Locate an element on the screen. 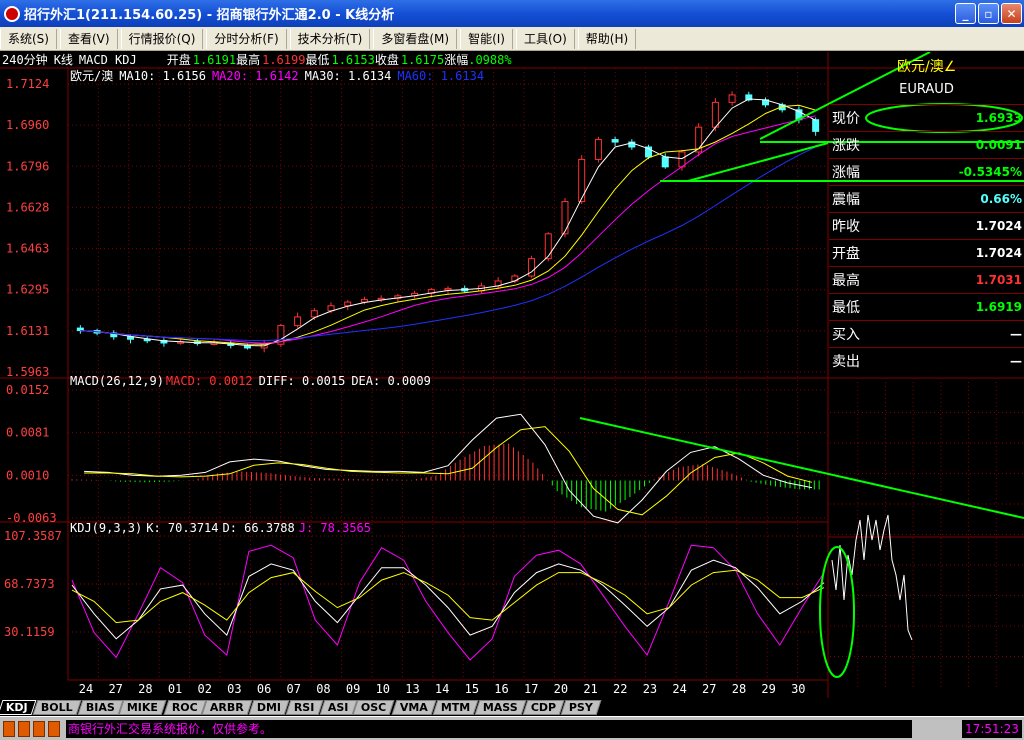  menu-tools: 工具(O) is located at coordinates (545, 38).